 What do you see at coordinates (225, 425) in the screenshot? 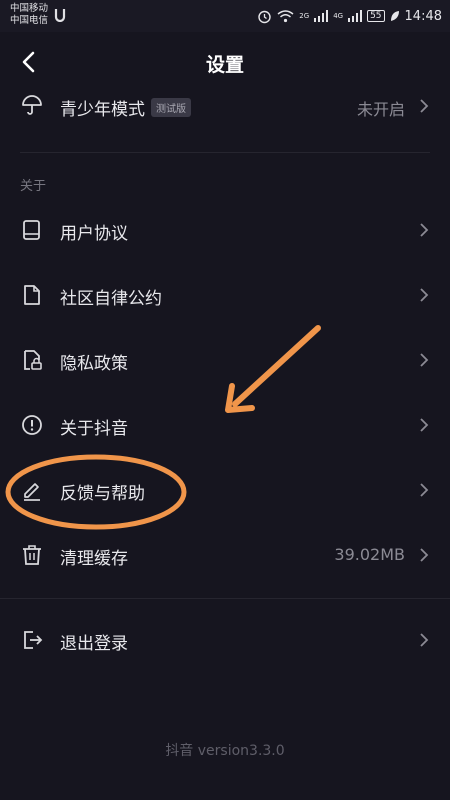
I see `settings-row-about-douyin: 关于抖音` at bounding box center [225, 425].